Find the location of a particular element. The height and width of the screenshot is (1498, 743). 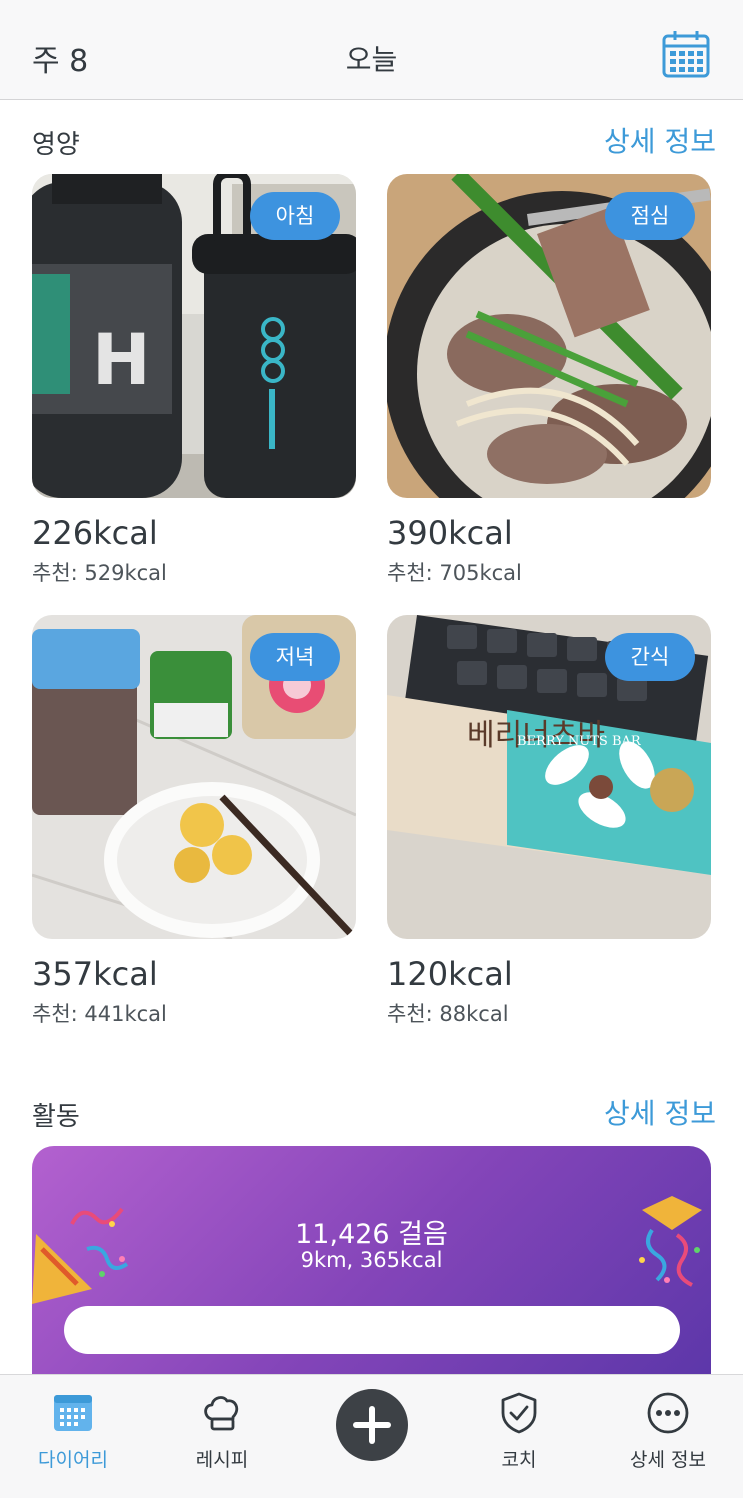

steps-count: 11,426 걸음 is located at coordinates (371, 1234).